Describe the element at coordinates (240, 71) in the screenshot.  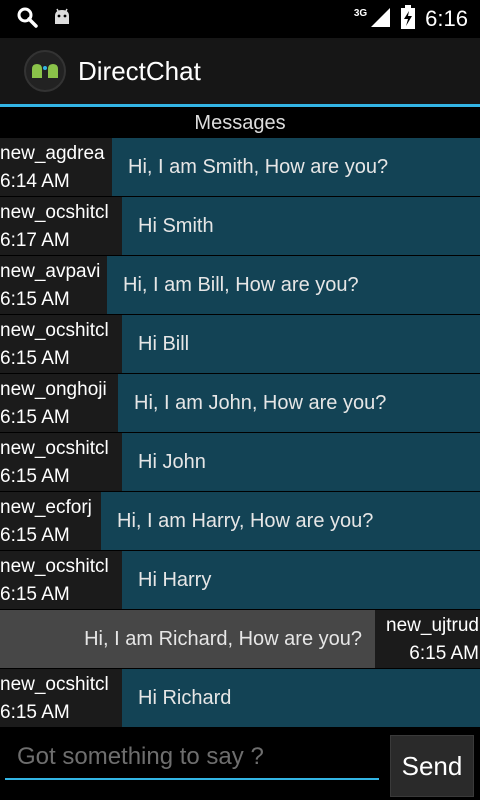
I see `action-bar: DirectChat` at that location.